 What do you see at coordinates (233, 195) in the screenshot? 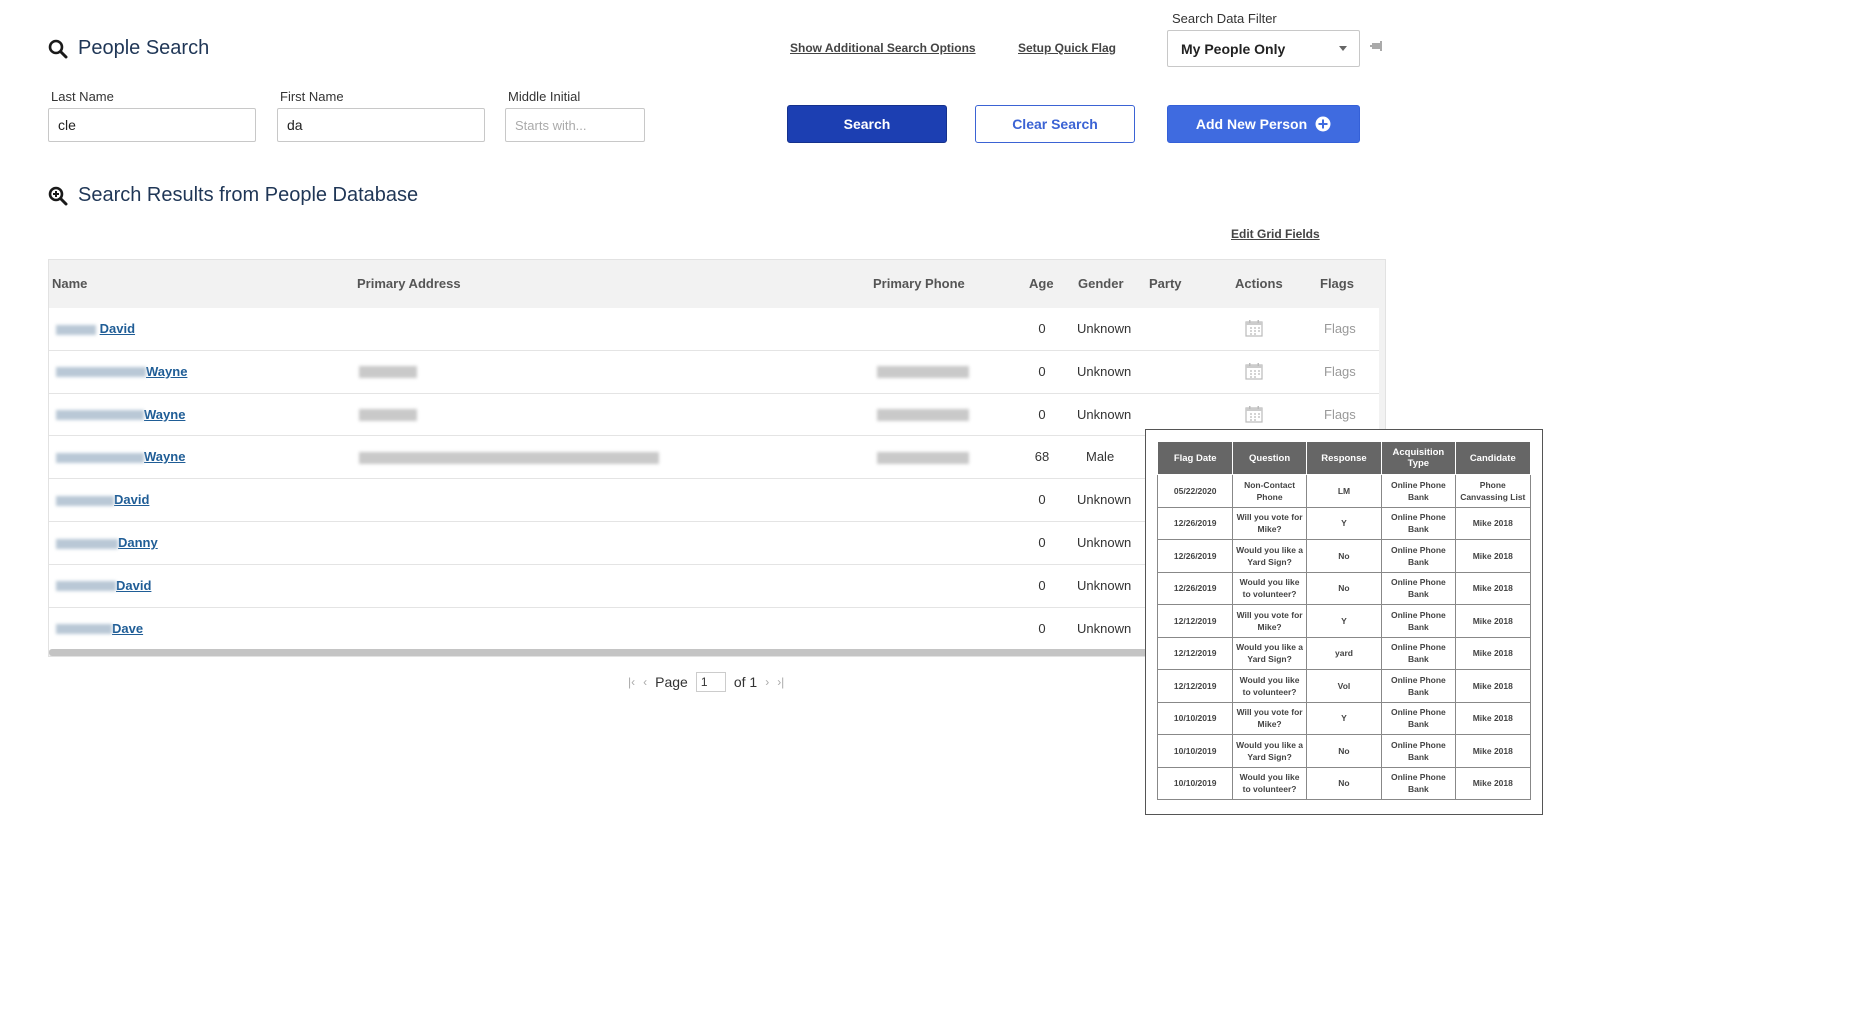
I see `results-title-group: Search Results from People Database` at bounding box center [233, 195].